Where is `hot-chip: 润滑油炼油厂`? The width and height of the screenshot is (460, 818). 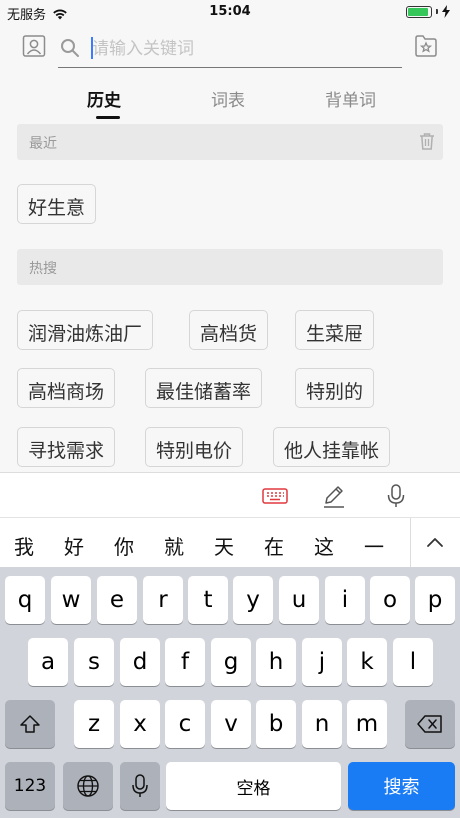
hot-chip: 润滑油炼油厂 is located at coordinates (85, 330).